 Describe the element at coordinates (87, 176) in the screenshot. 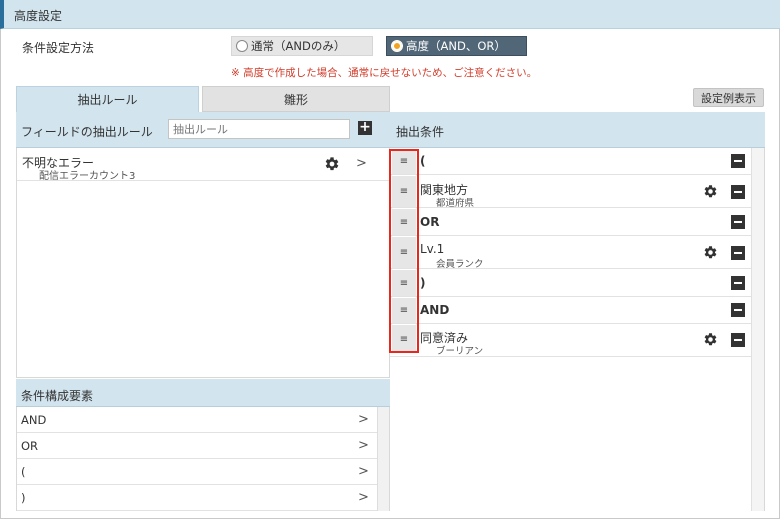

I see `rule-subtitle: 配信エラーカウント3` at that location.